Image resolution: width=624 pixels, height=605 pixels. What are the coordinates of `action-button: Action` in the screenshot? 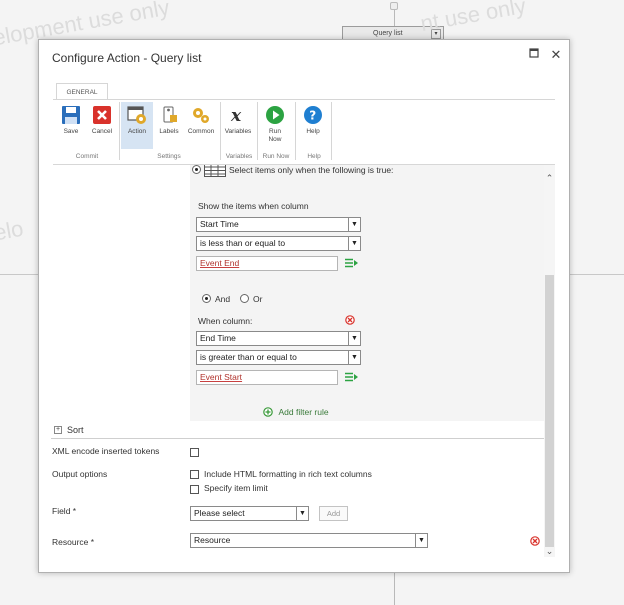 It's located at (137, 125).